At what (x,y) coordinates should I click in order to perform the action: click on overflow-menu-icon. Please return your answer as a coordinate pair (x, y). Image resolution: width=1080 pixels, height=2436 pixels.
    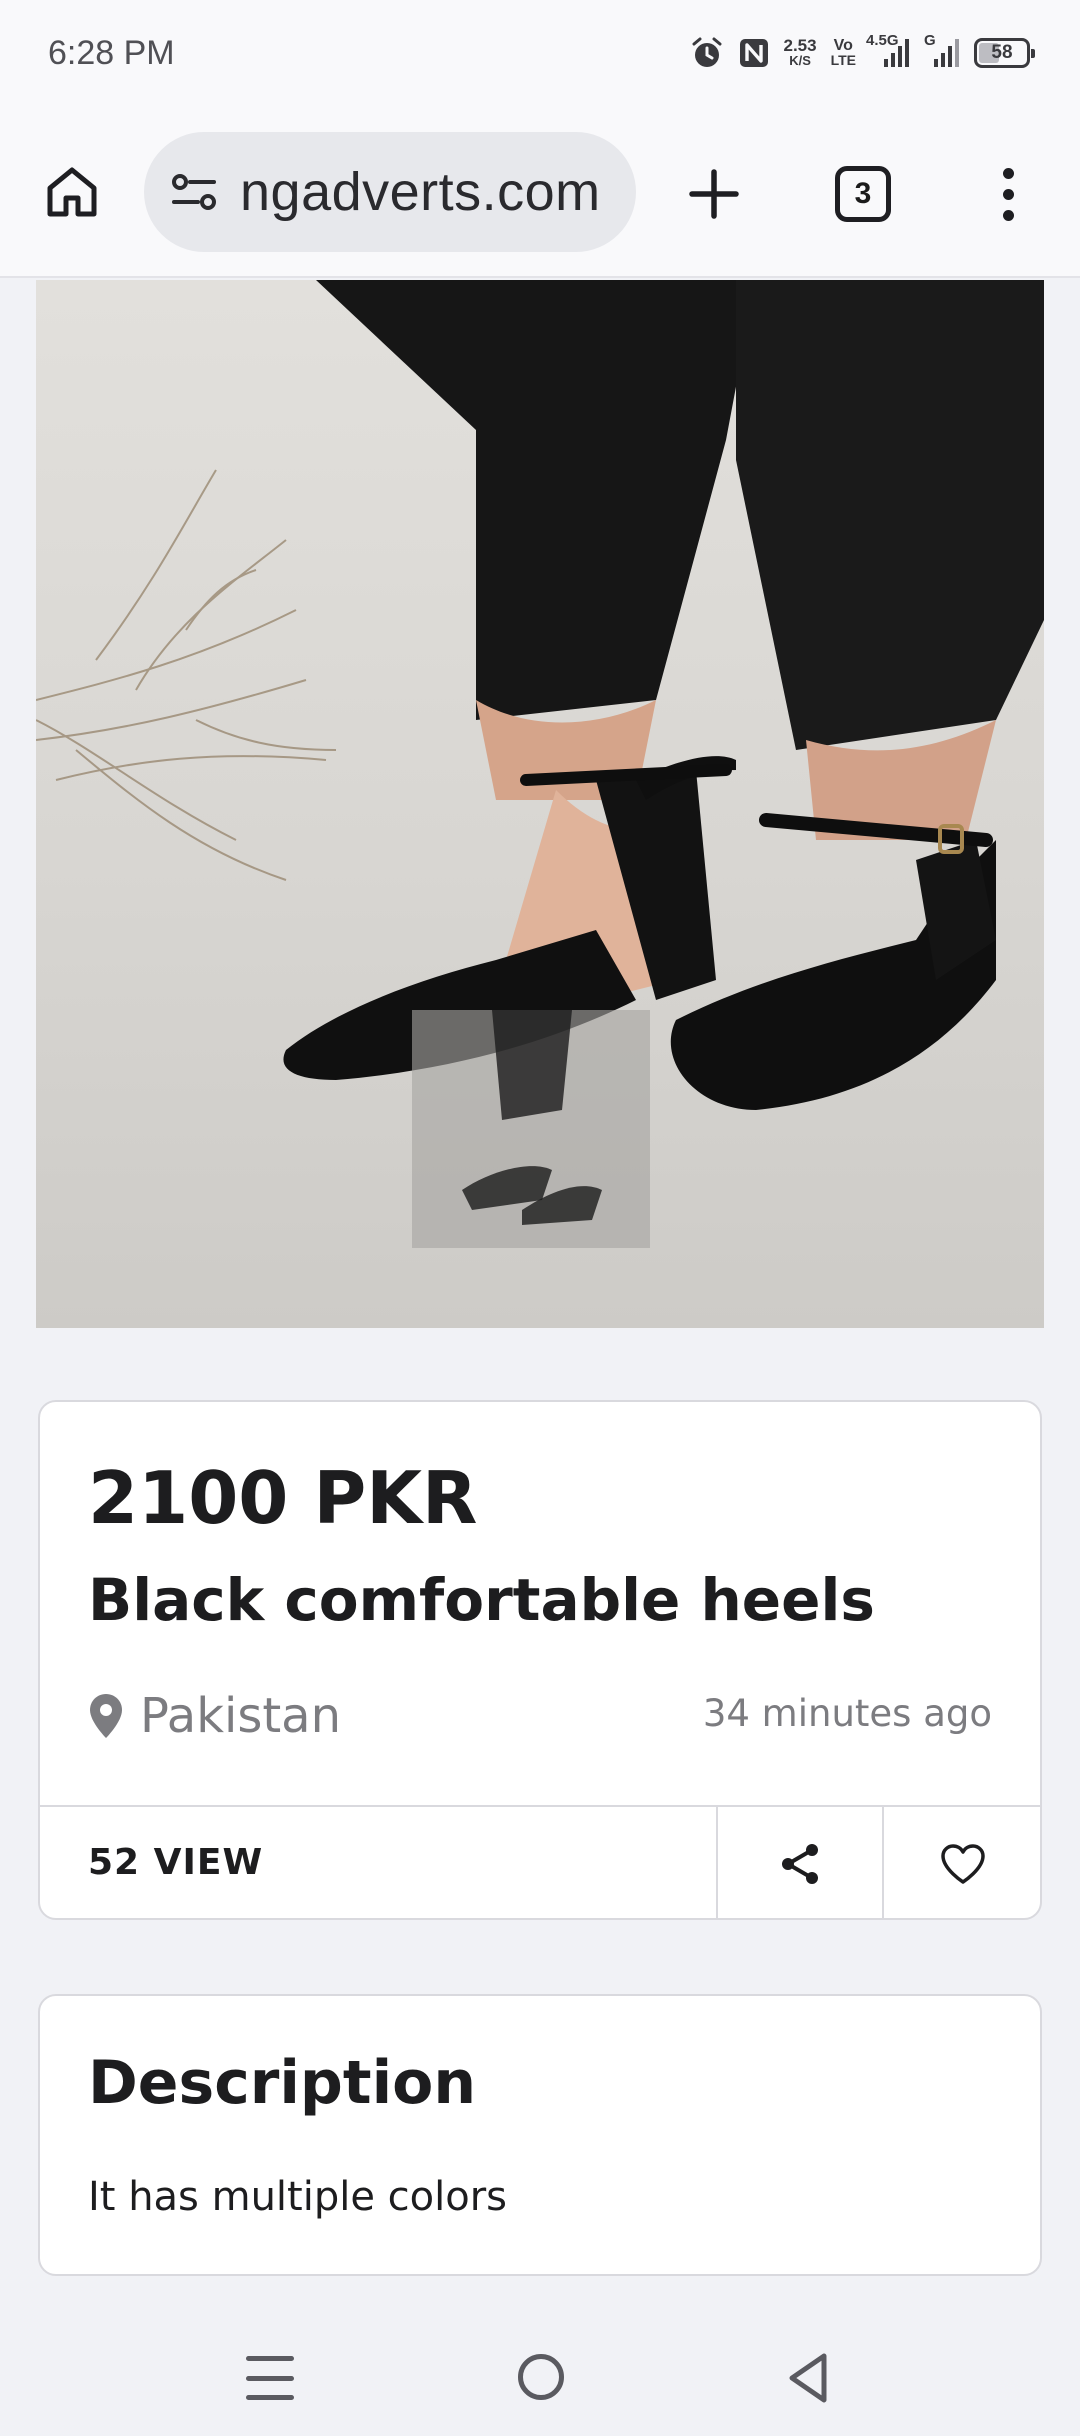
    Looking at the image, I should click on (1008, 194).